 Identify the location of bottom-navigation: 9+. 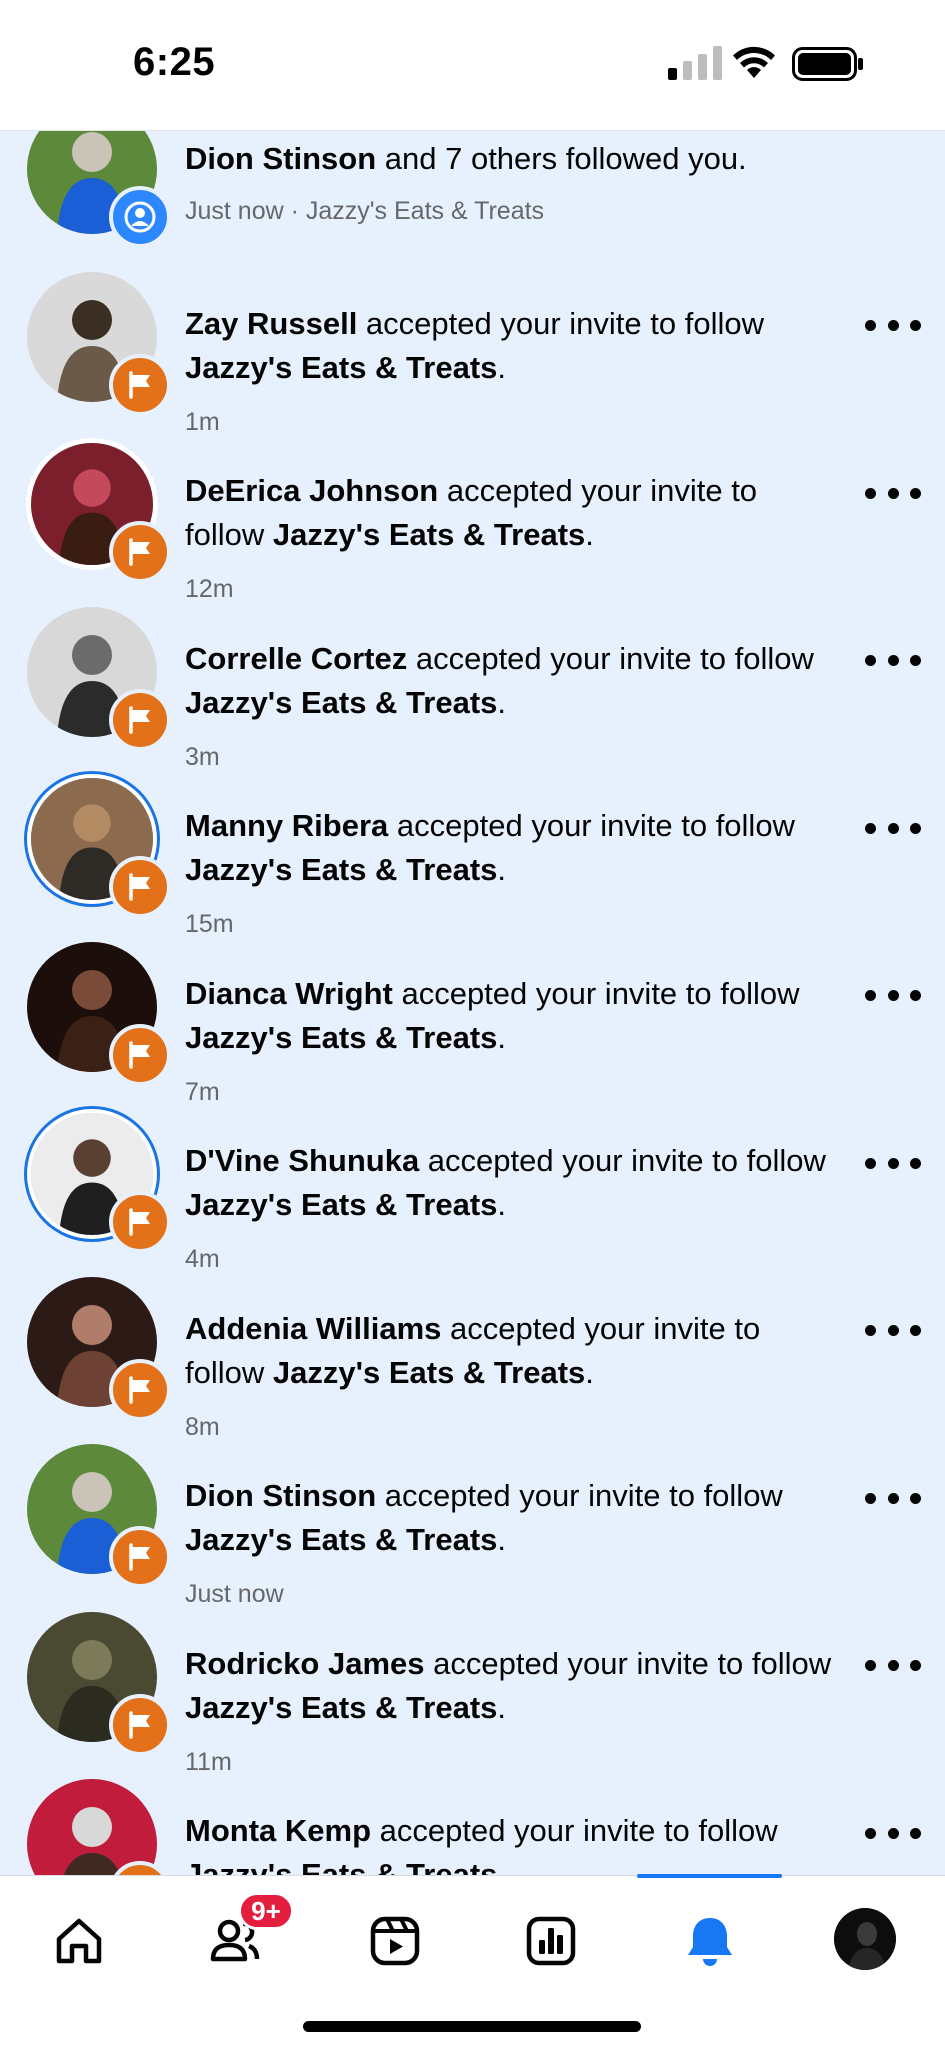
(472, 1961).